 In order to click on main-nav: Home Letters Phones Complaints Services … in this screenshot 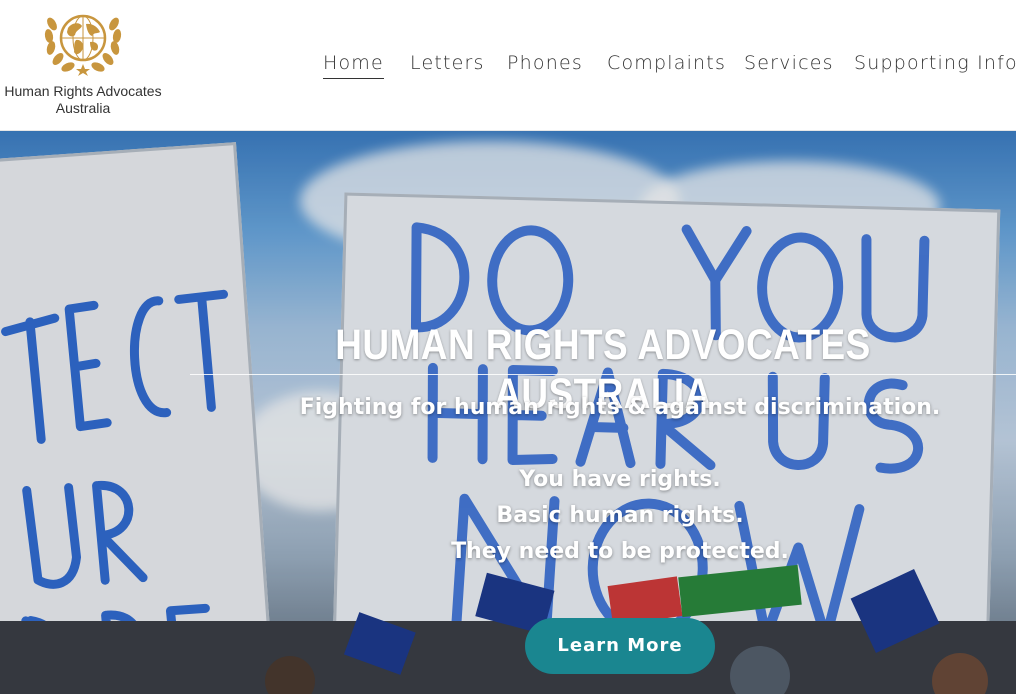, I will do `click(508, 67)`.